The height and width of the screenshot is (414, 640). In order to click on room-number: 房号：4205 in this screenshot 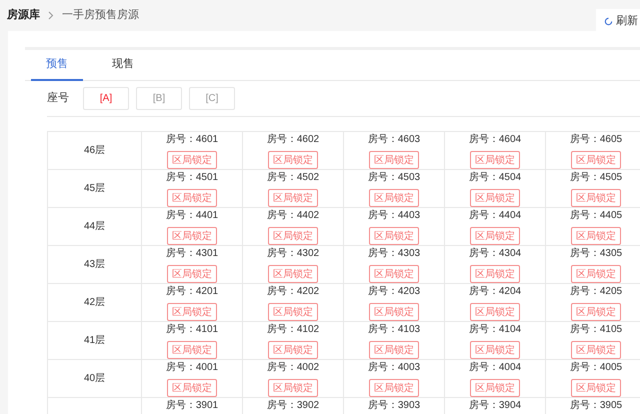, I will do `click(596, 292)`.